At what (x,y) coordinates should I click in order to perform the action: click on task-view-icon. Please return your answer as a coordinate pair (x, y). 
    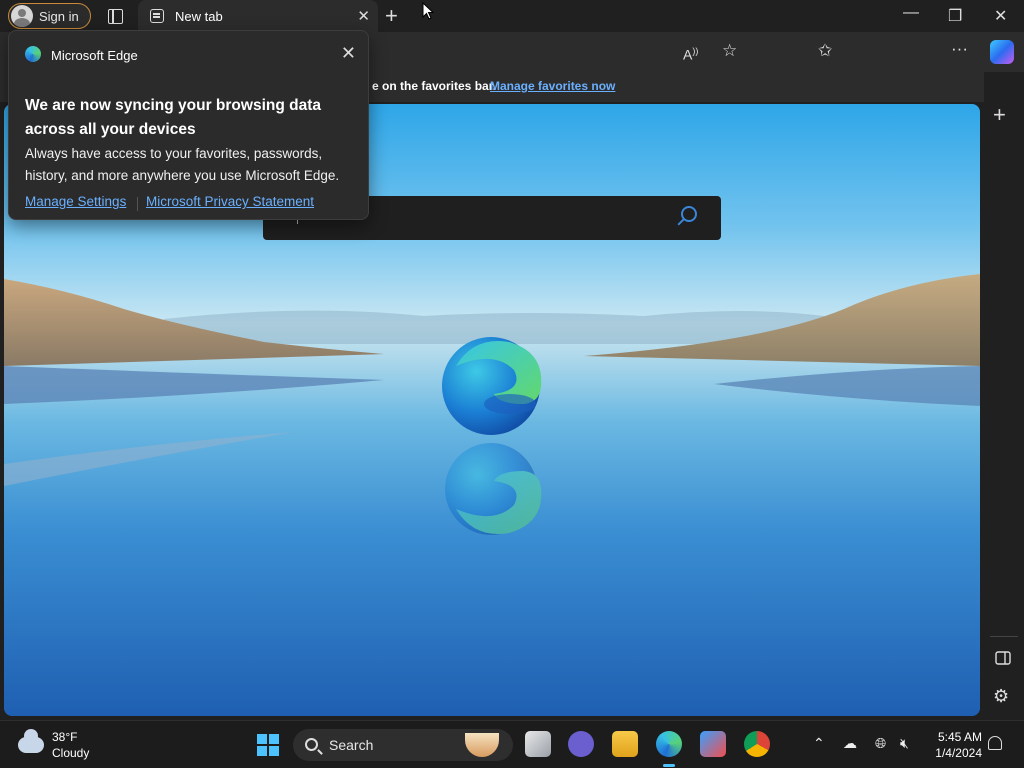
    Looking at the image, I should click on (538, 744).